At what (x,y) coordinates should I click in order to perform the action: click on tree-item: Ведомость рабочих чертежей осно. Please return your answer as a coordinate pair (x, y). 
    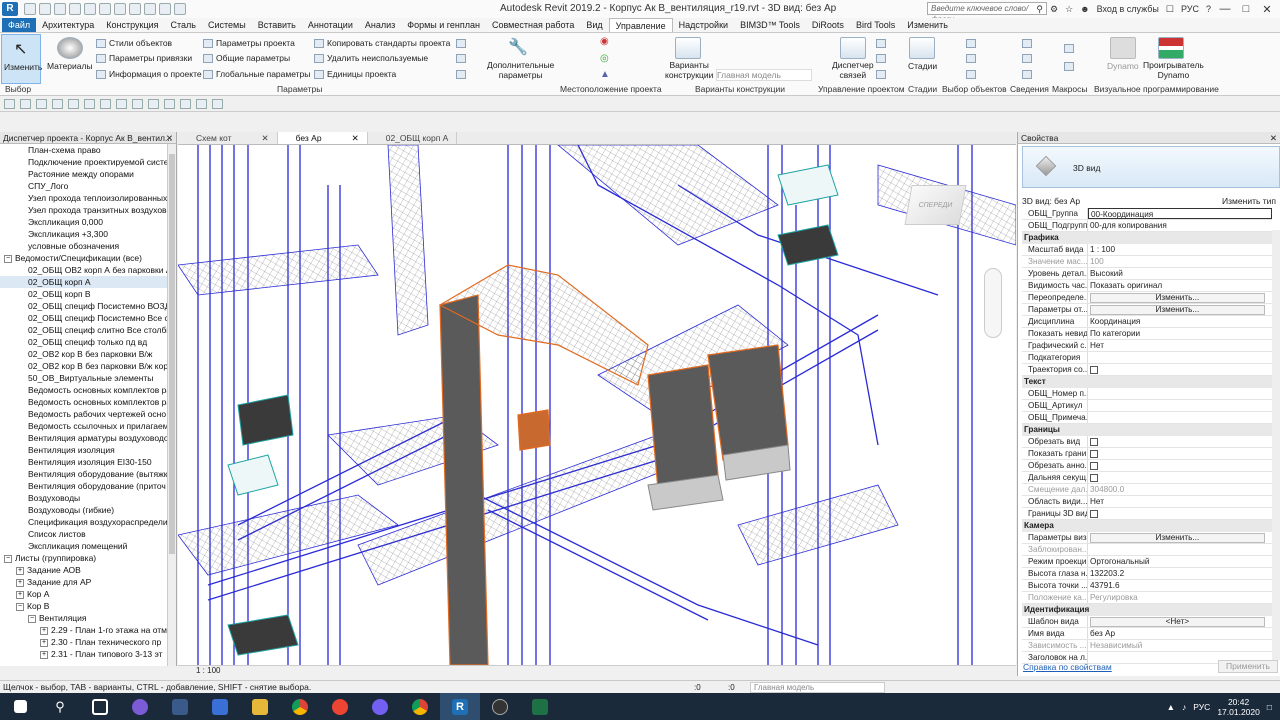
    Looking at the image, I should click on (84, 414).